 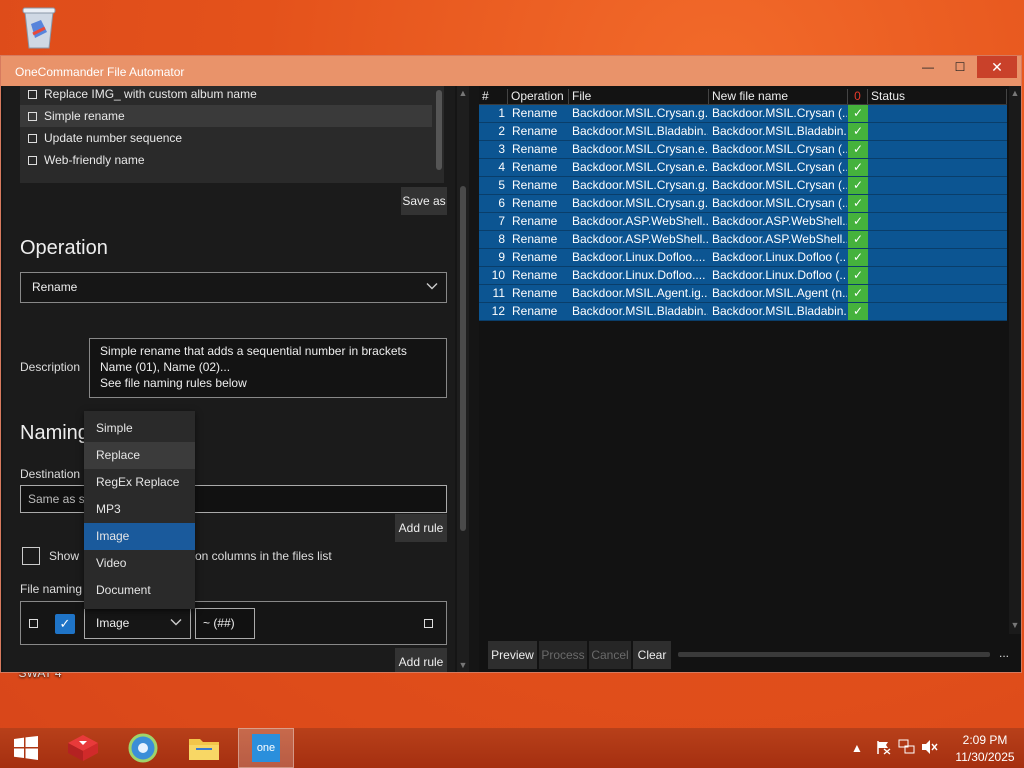 What do you see at coordinates (512, 655) in the screenshot?
I see `preview-button: Preview` at bounding box center [512, 655].